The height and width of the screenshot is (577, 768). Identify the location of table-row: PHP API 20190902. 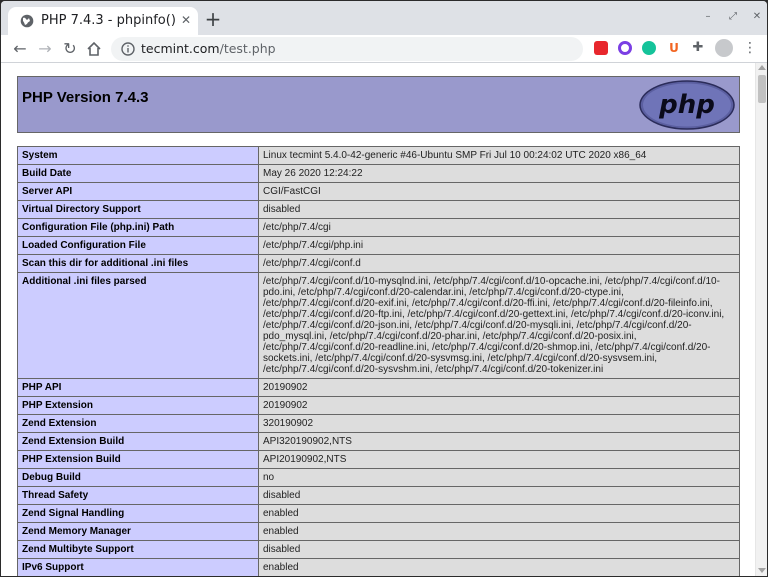
(378, 387).